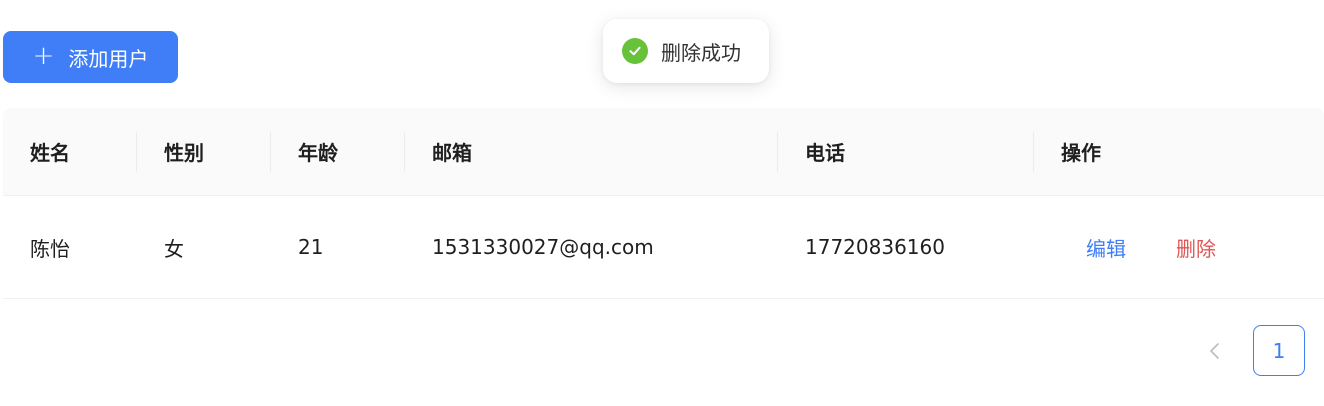 The width and height of the screenshot is (1324, 406). Describe the element at coordinates (1279, 350) in the screenshot. I see `page-number-button: 1` at that location.